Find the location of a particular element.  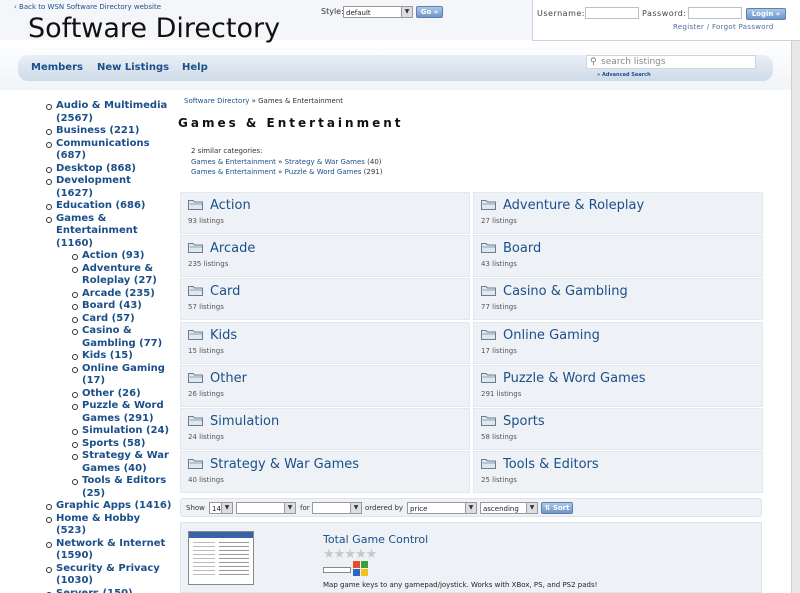

windows-icon is located at coordinates (361, 569).